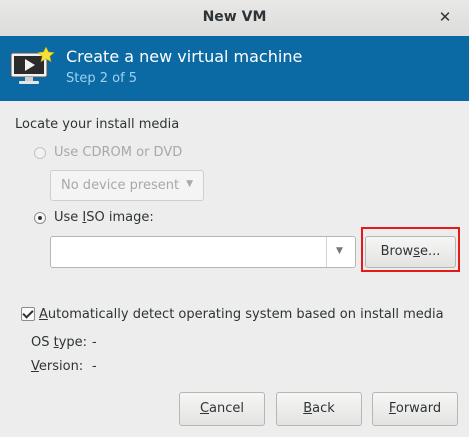 This screenshot has height=437, width=469. Describe the element at coordinates (97, 124) in the screenshot. I see `install-media-section-label: Locate your install media` at that location.